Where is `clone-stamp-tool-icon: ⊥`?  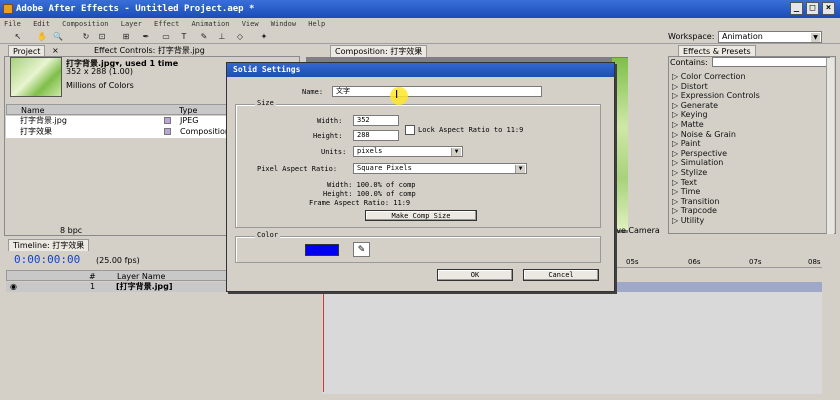 clone-stamp-tool-icon: ⊥ is located at coordinates (222, 36).